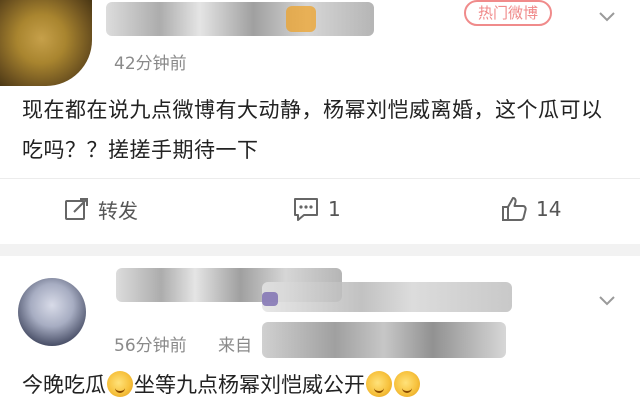  I want to click on blurred-badge, so click(270, 299).